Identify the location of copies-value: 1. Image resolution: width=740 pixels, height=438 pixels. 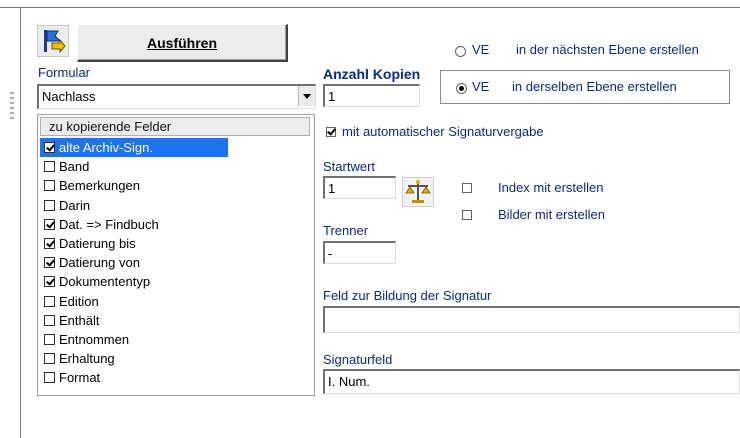
(332, 96).